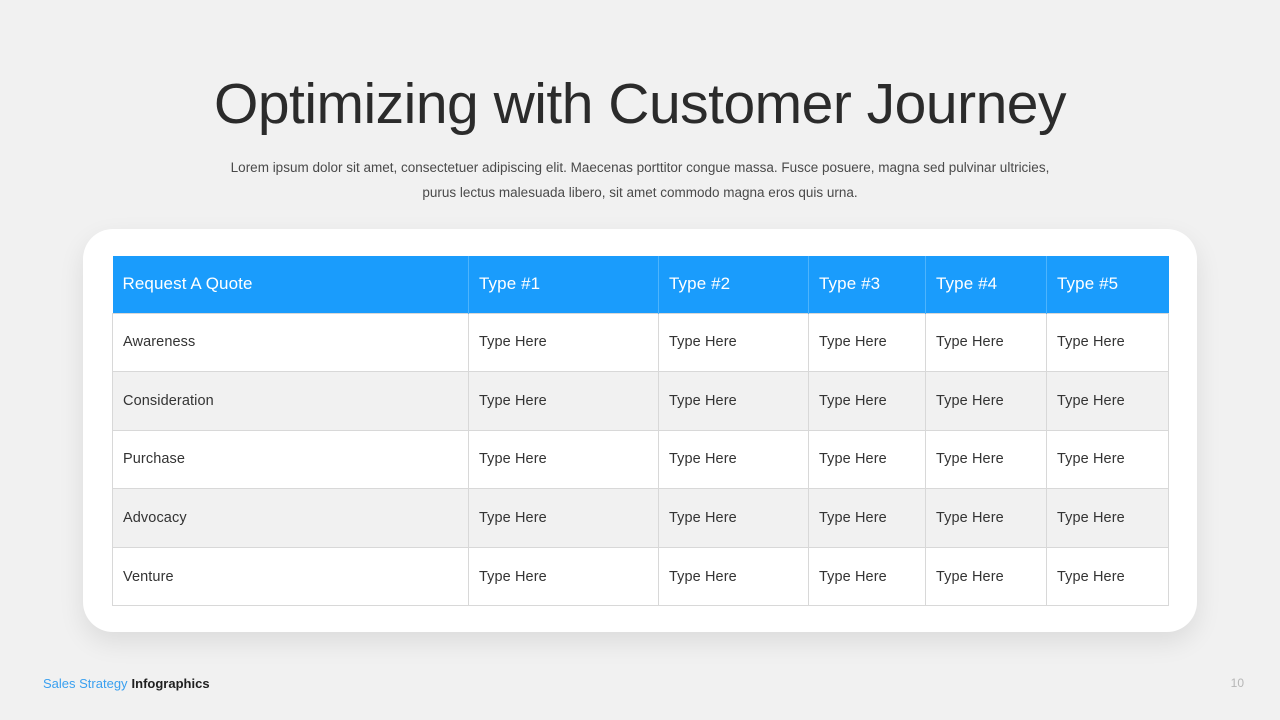  I want to click on cell-venture-type-1: Type Here, so click(563, 576).